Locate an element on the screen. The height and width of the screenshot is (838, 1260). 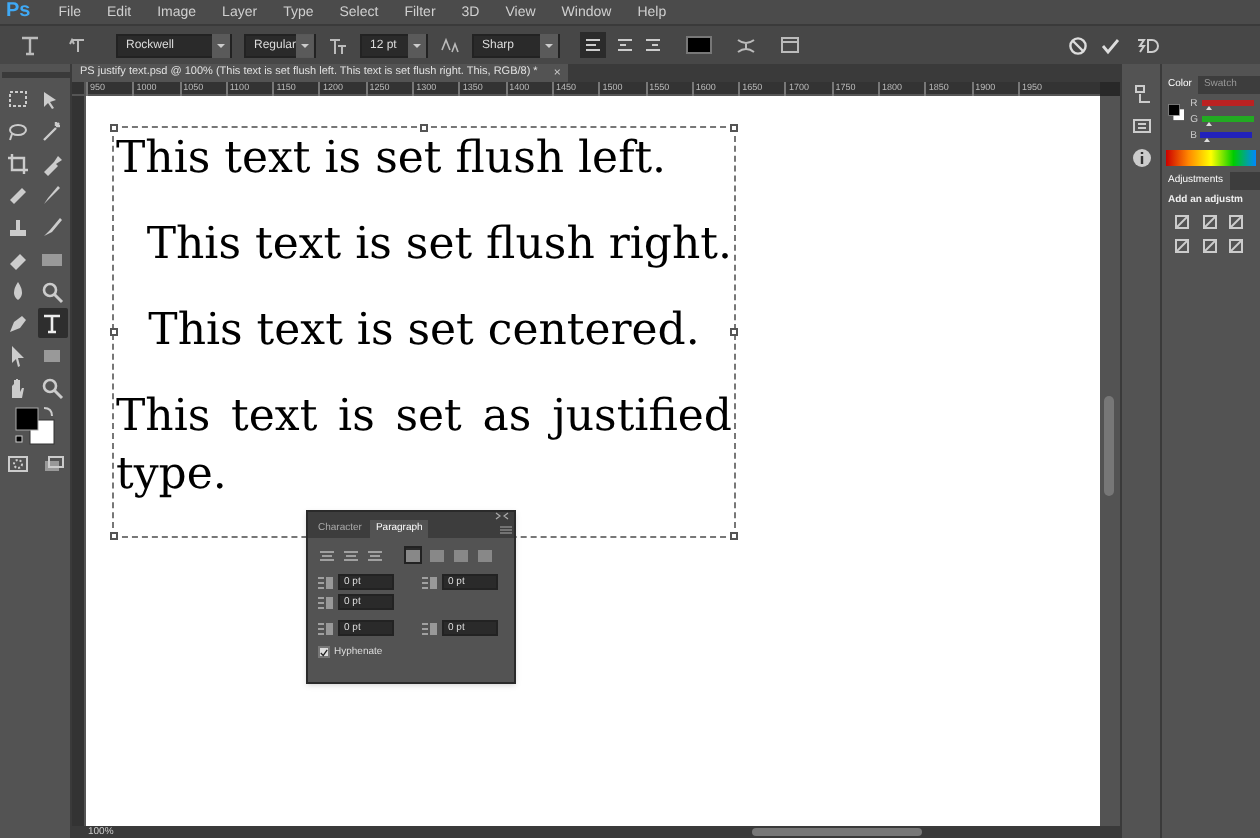
app-logo: Ps is located at coordinates (18, 12).